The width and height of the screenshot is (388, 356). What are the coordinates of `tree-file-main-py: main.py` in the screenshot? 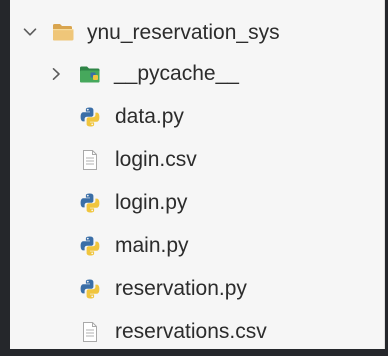 It's located at (197, 245).